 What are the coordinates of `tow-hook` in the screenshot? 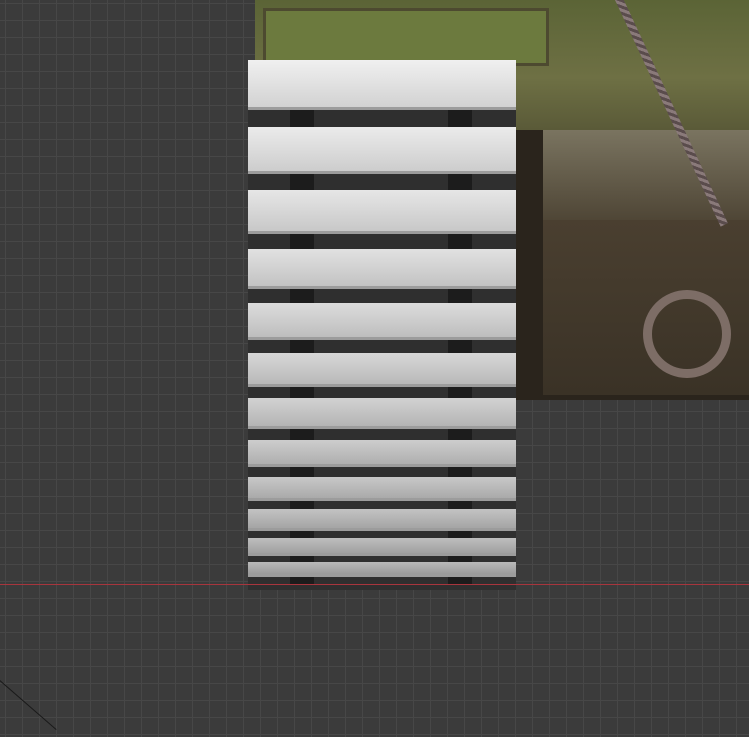 It's located at (687, 334).